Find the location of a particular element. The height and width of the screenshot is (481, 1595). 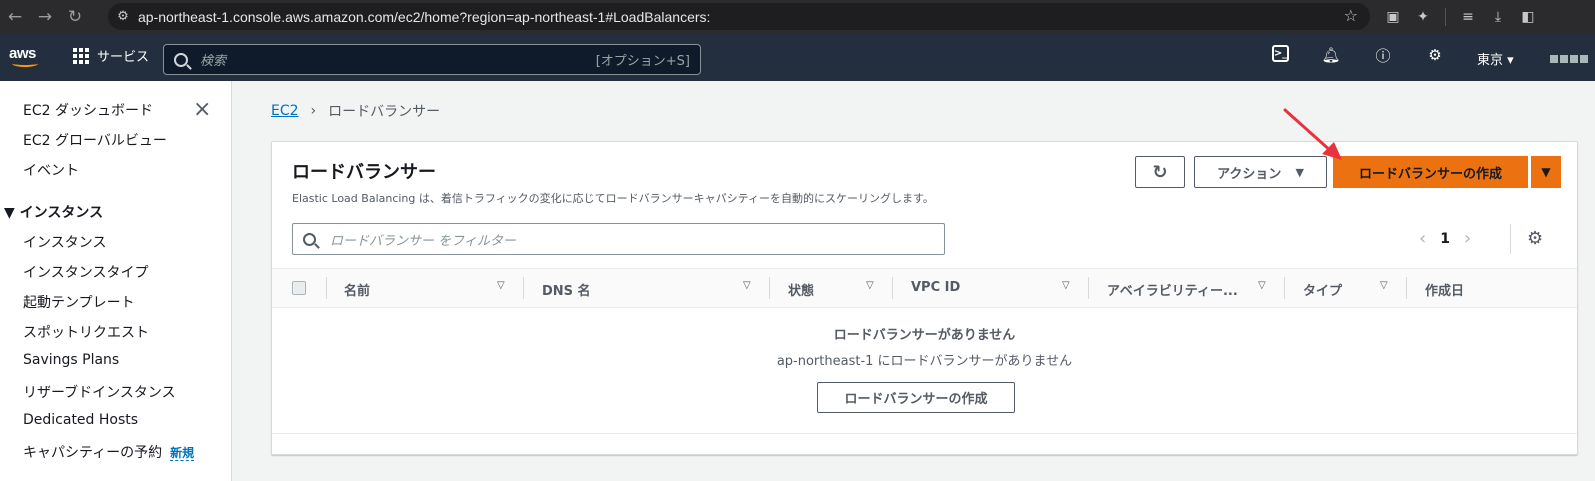

column-header-type: タイプ is located at coordinates (1322, 289).